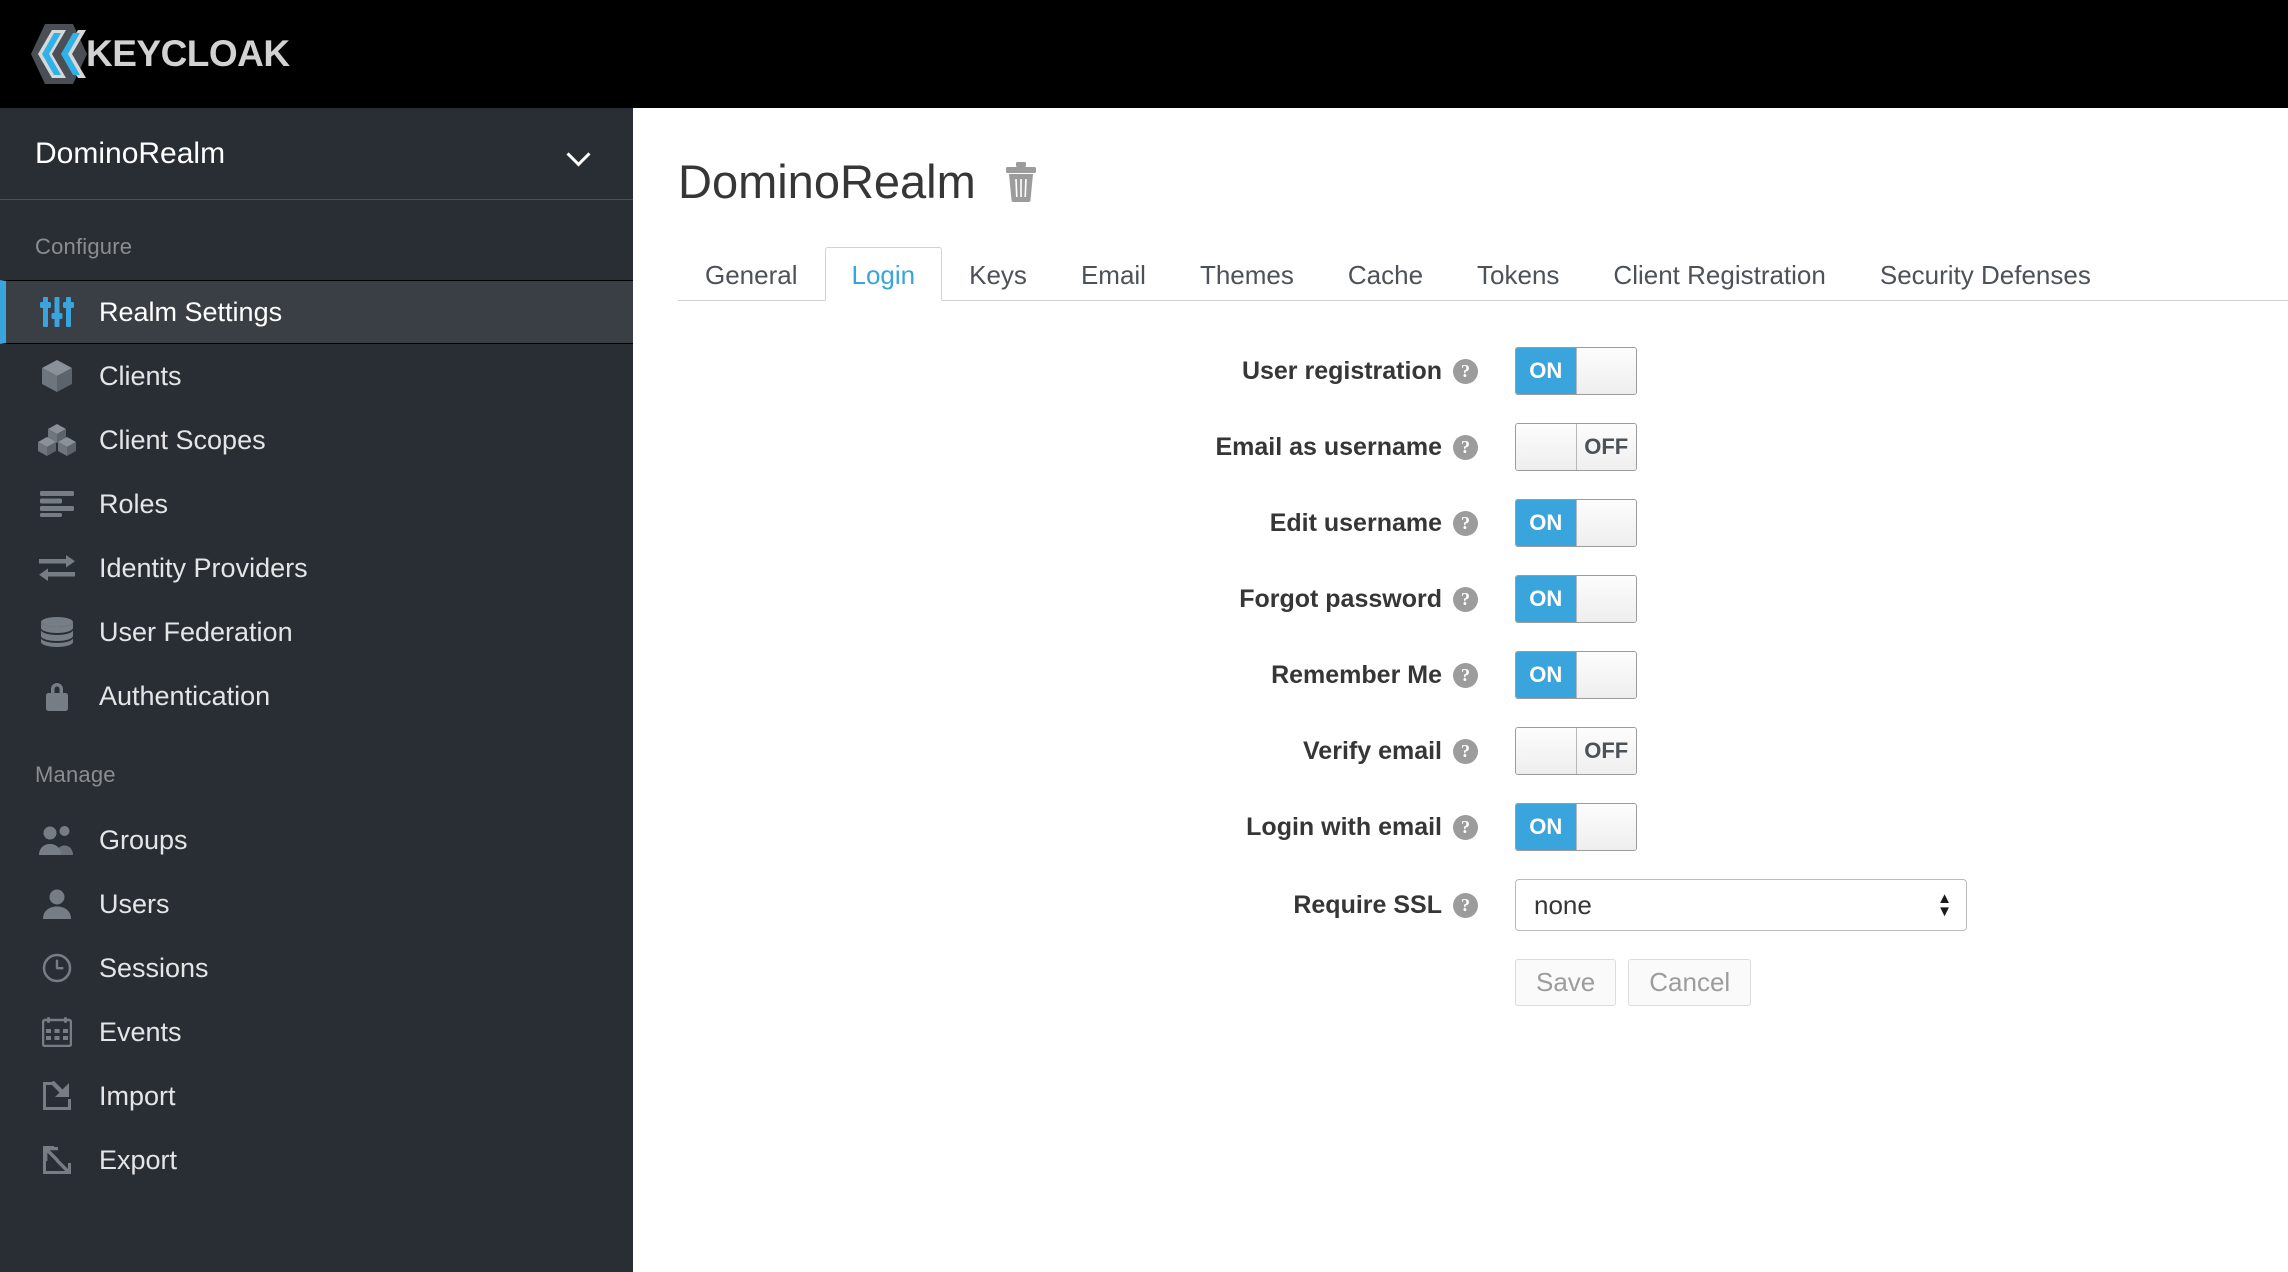  I want to click on sidebar-item-client-scopes: Client Scopes, so click(316, 440).